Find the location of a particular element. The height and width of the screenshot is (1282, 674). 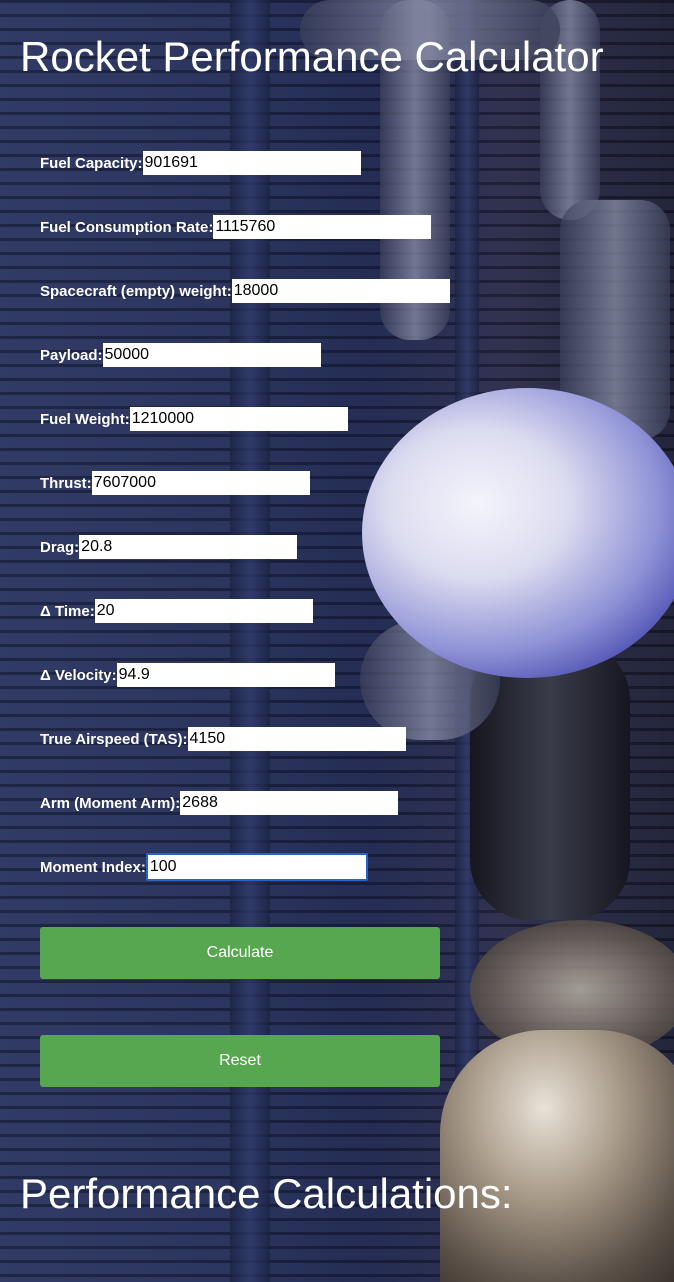

field-label: Spacecraft (empty) weight: is located at coordinates (136, 291).